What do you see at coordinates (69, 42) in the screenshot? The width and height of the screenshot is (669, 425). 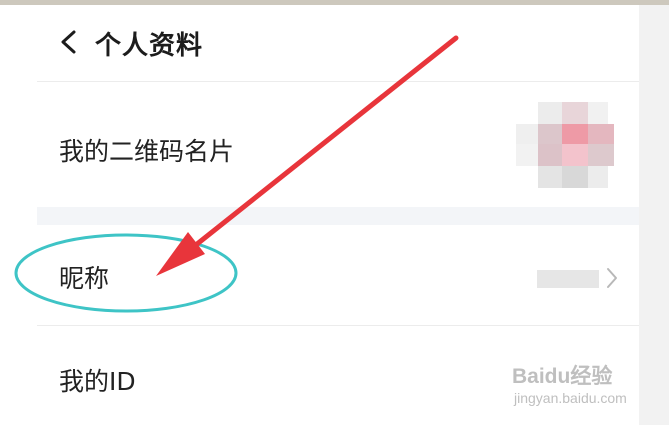 I see `back-arrow-icon` at bounding box center [69, 42].